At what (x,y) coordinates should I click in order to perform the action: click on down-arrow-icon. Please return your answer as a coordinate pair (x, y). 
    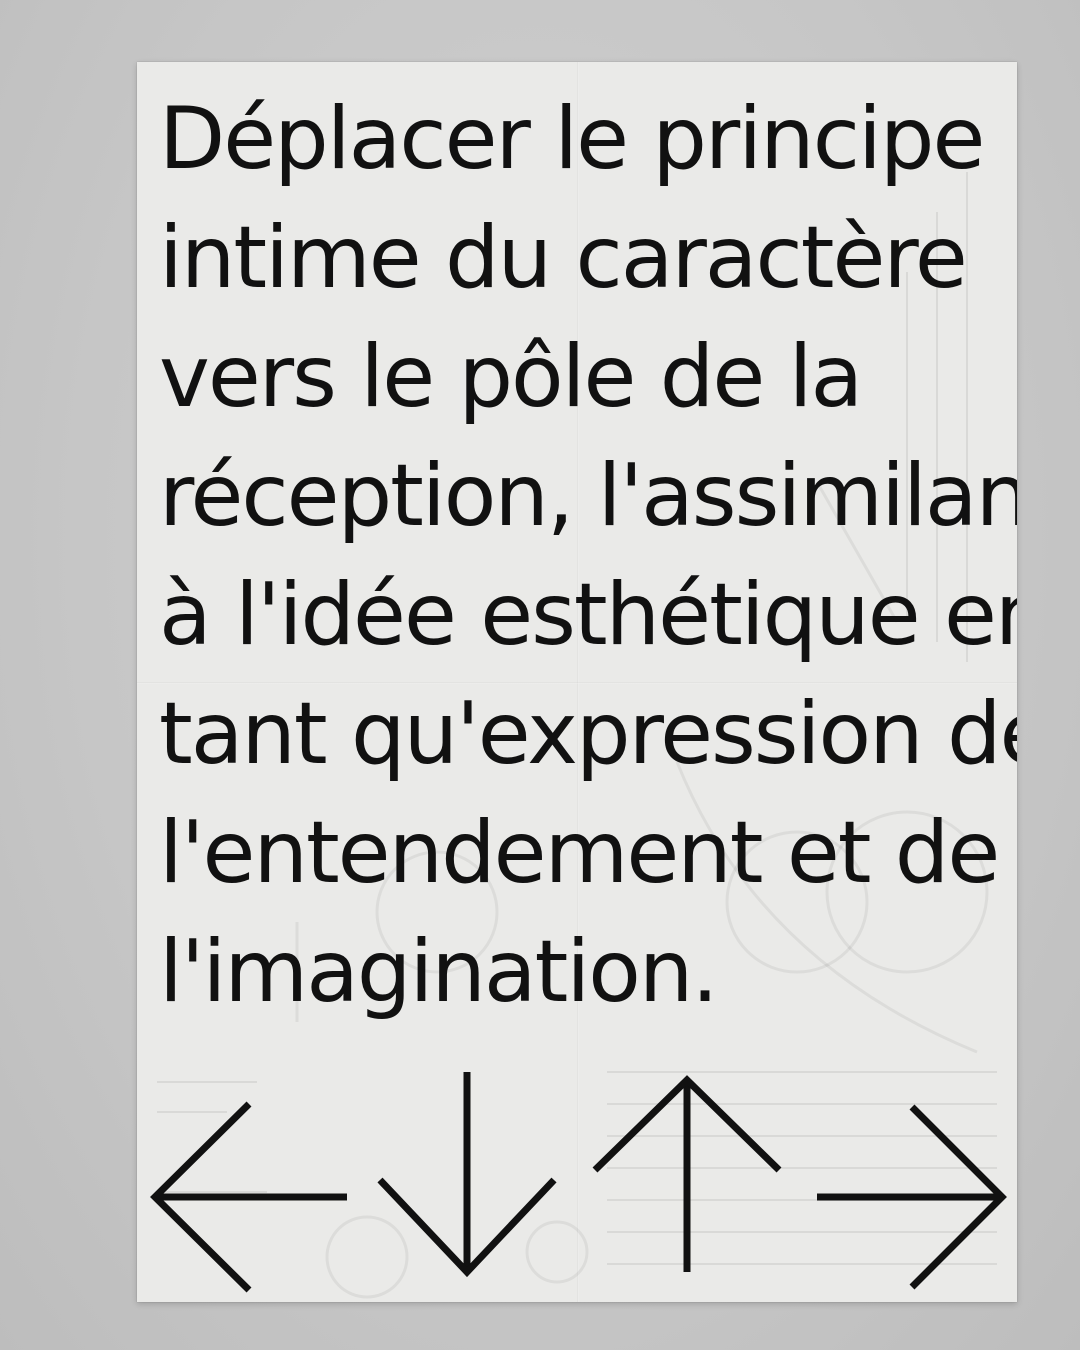
    Looking at the image, I should click on (467, 1175).